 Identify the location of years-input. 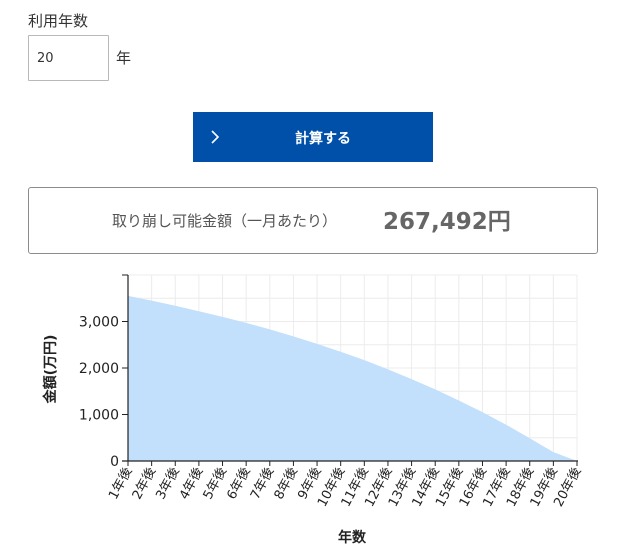
(68, 58).